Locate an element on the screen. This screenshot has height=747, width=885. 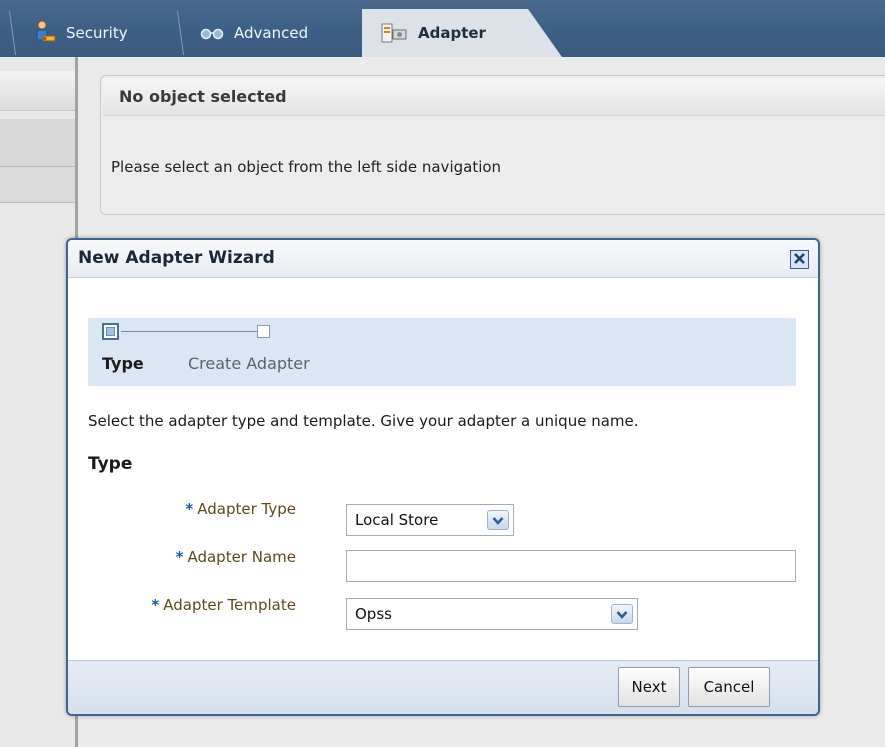
tab-bar: Security Advanced Adapter is located at coordinates (442, 28).